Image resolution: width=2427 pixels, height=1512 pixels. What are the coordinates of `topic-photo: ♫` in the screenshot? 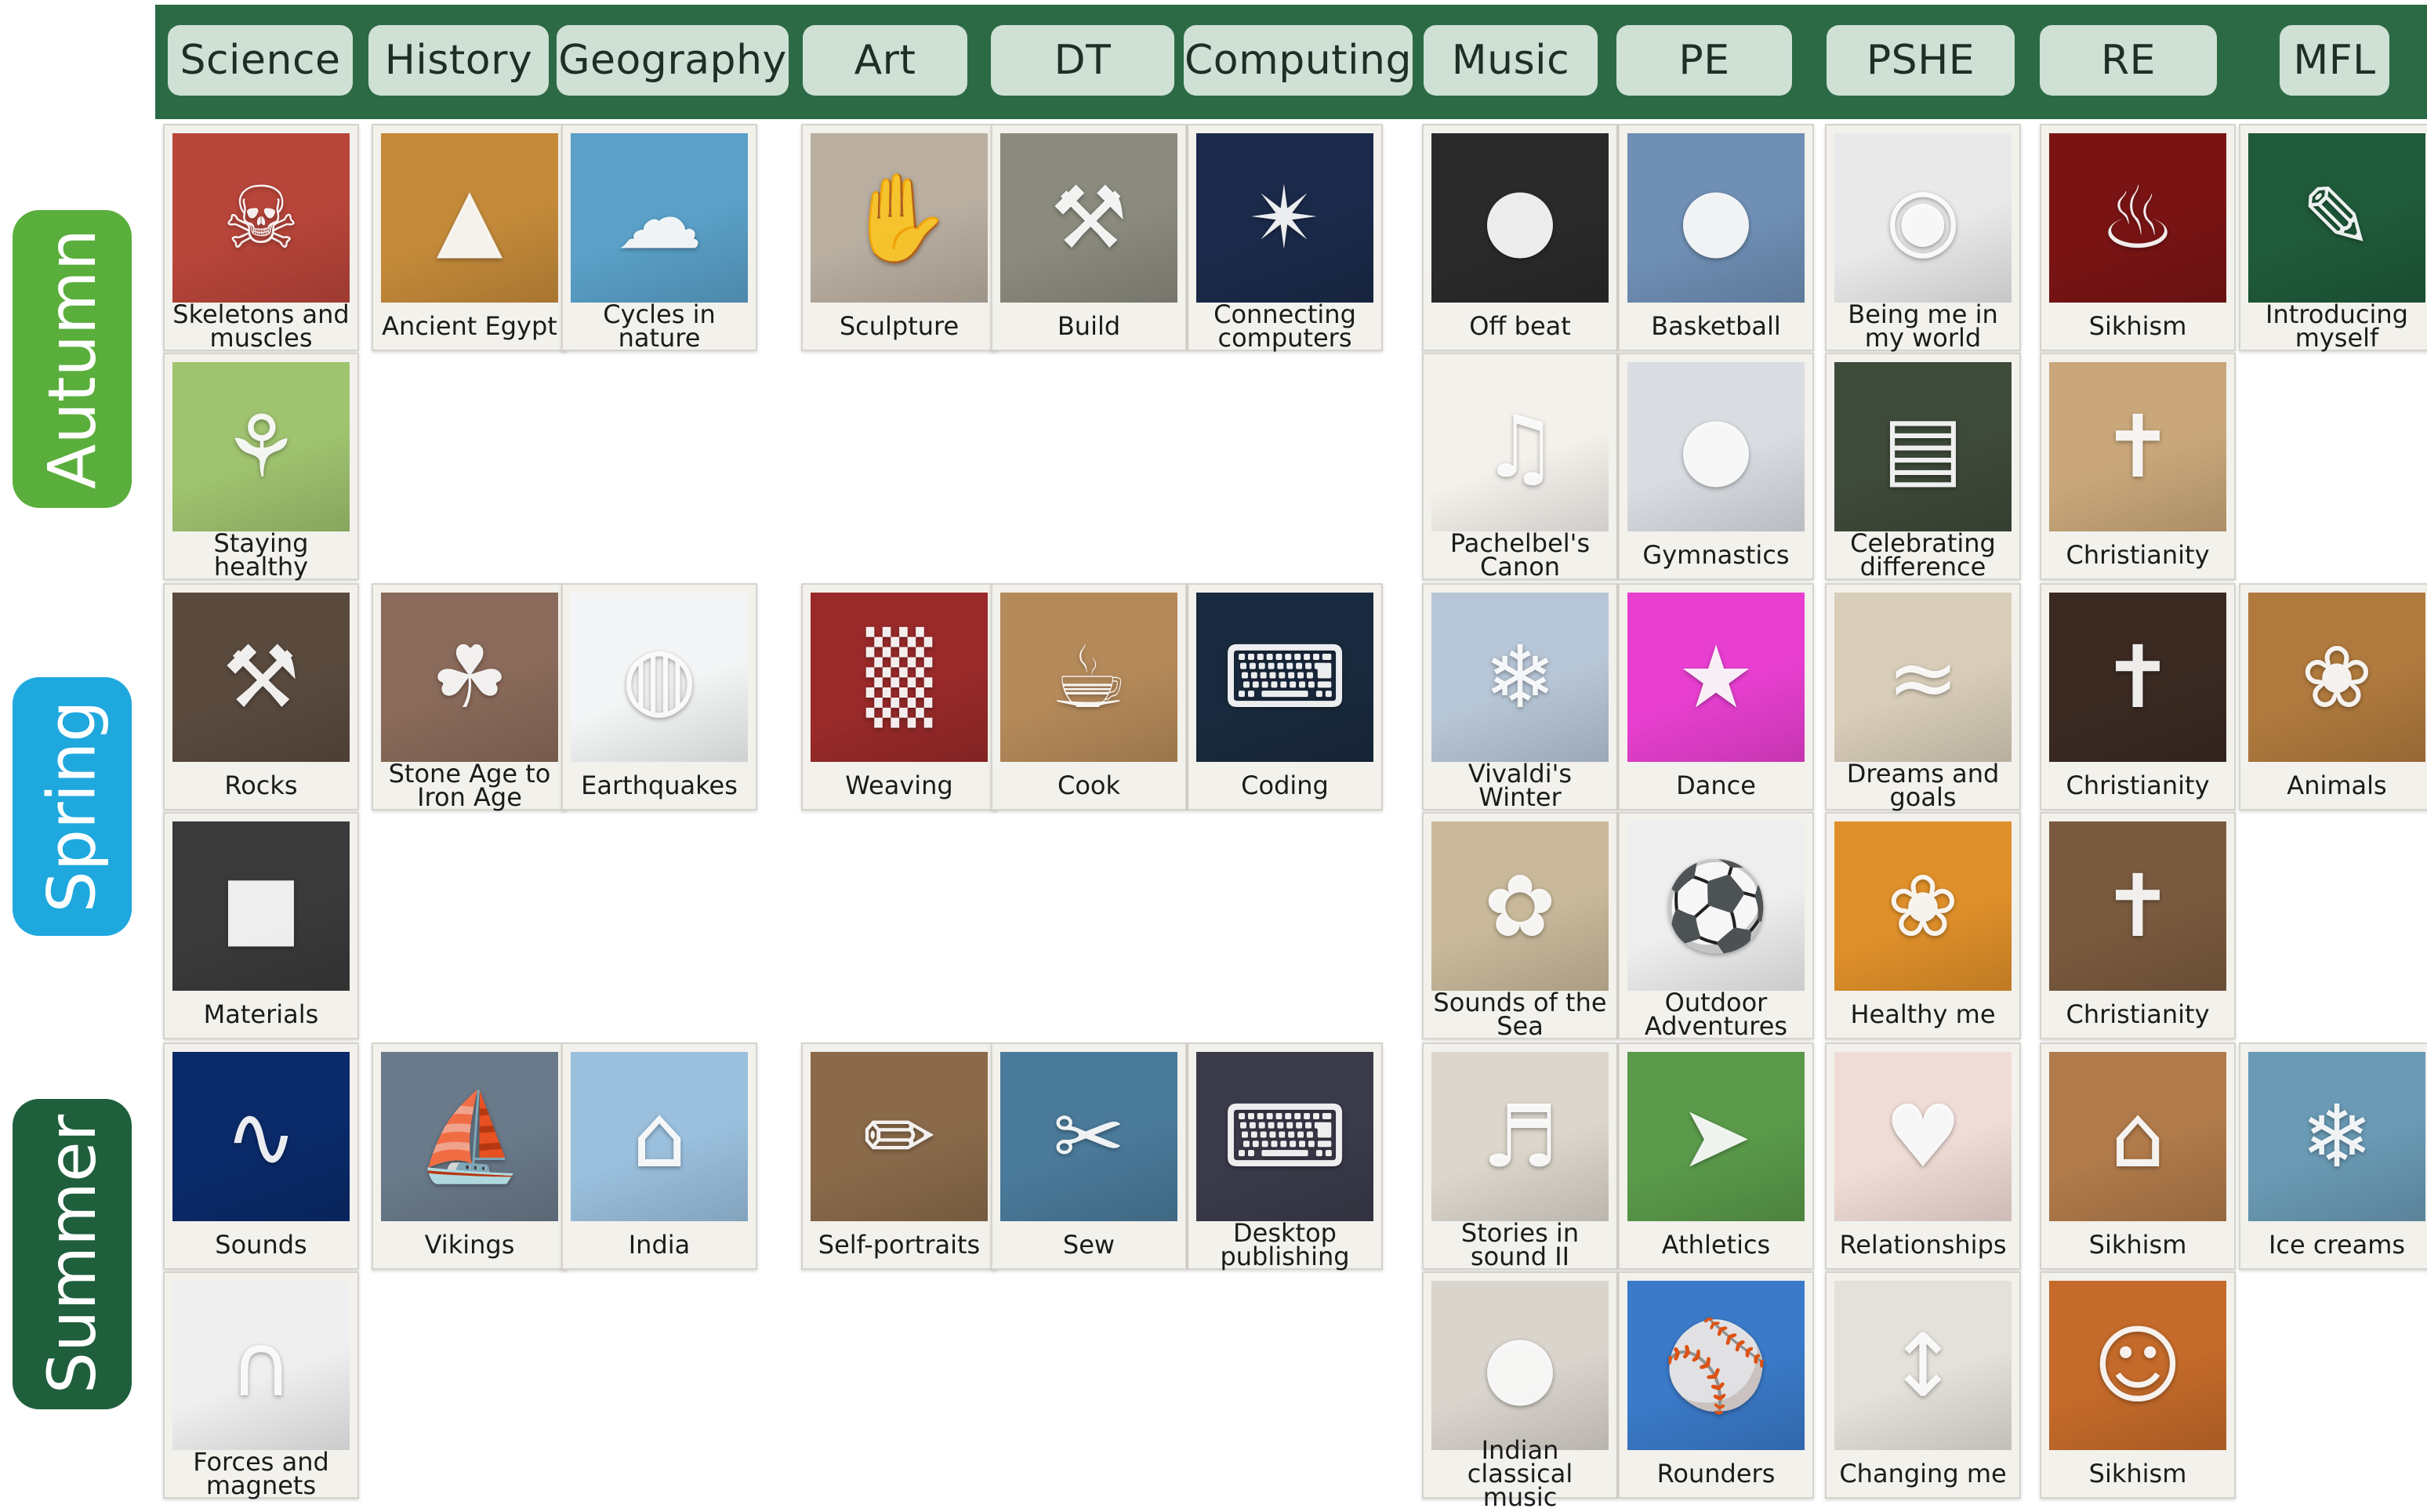 It's located at (1520, 446).